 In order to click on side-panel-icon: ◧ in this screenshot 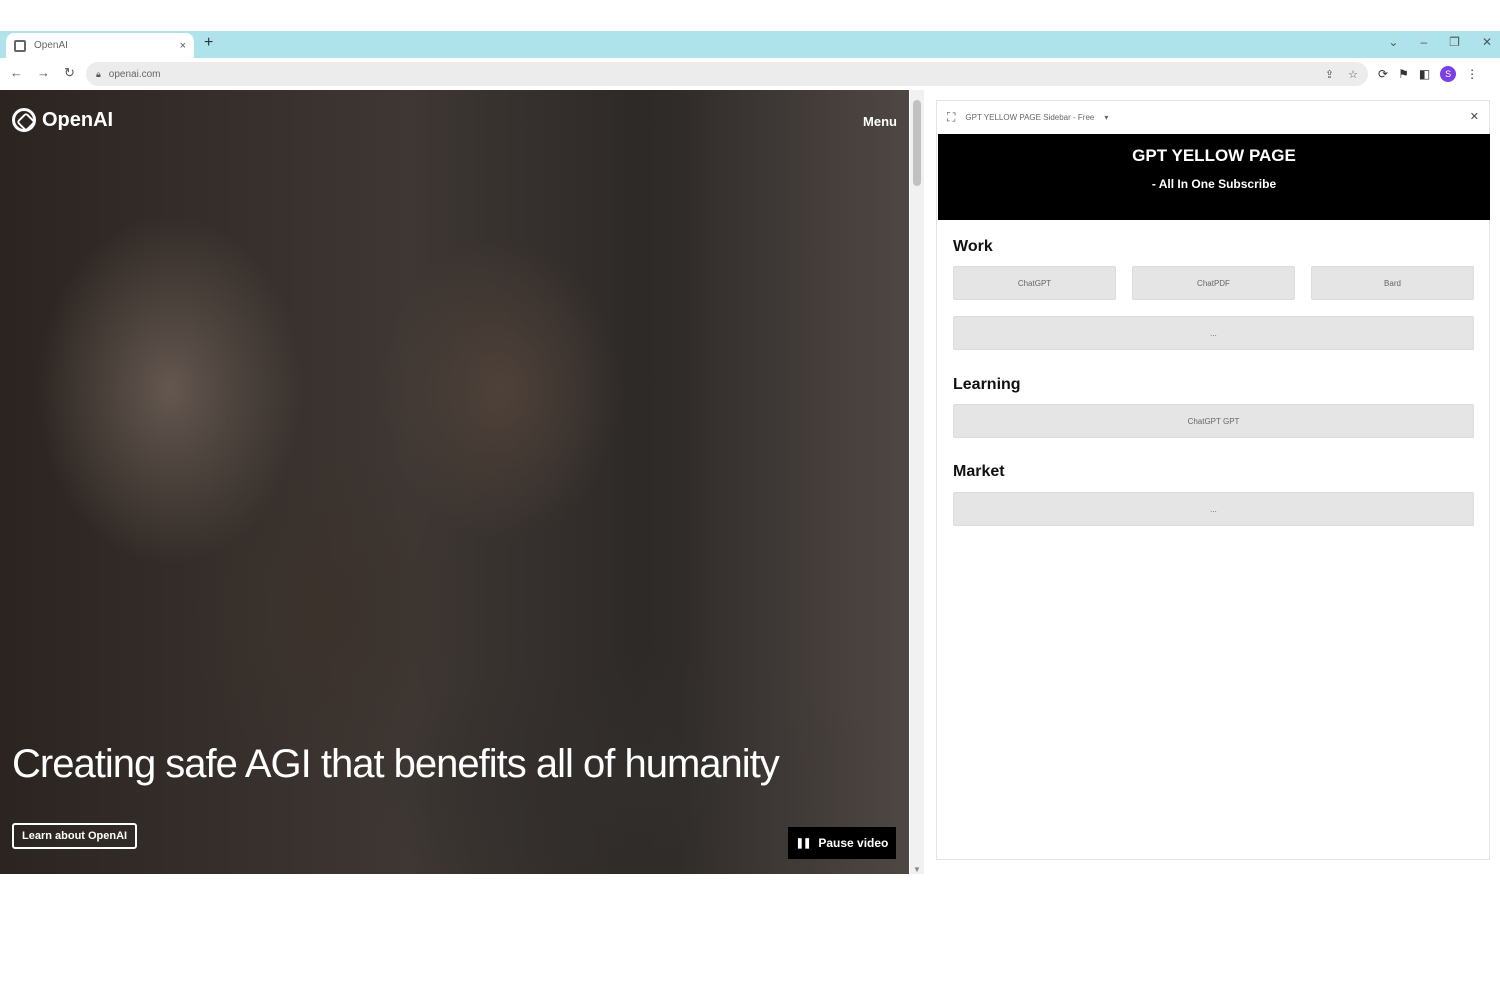, I will do `click(1424, 74)`.